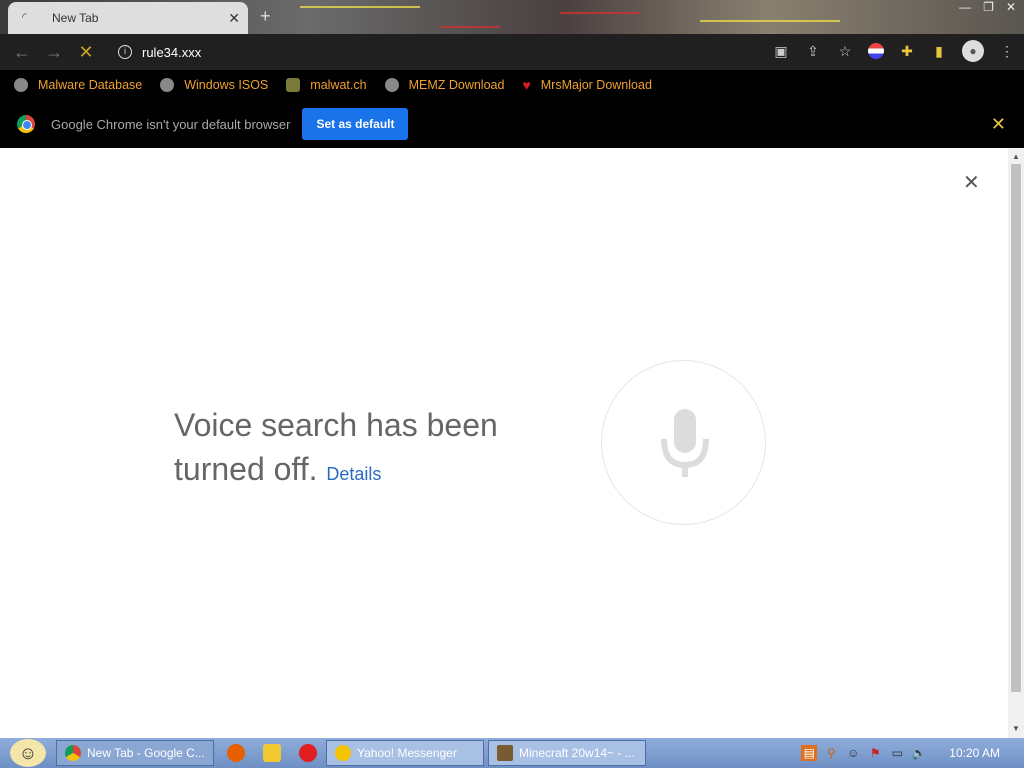 Image resolution: width=1024 pixels, height=768 pixels. What do you see at coordinates (939, 51) in the screenshot?
I see `sidebar-icon: ▮` at bounding box center [939, 51].